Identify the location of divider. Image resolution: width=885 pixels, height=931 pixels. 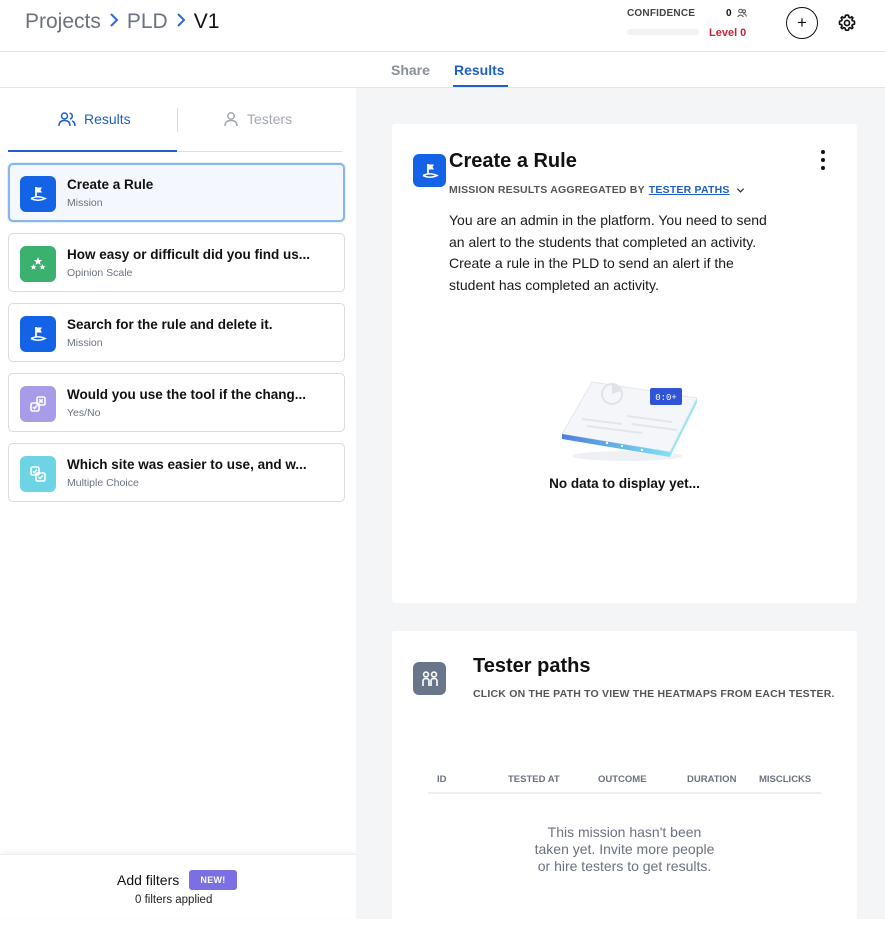
(177, 120).